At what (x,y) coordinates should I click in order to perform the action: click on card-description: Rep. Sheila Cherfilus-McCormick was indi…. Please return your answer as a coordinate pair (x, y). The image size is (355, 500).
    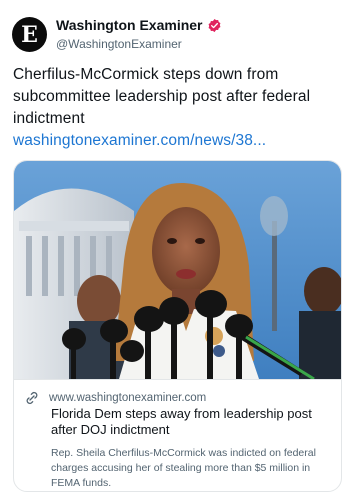
    Looking at the image, I should click on (183, 468).